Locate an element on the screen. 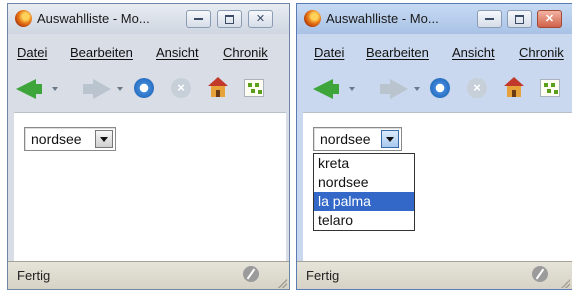 The height and width of the screenshot is (293, 572). option-telaro: telaro is located at coordinates (364, 220).